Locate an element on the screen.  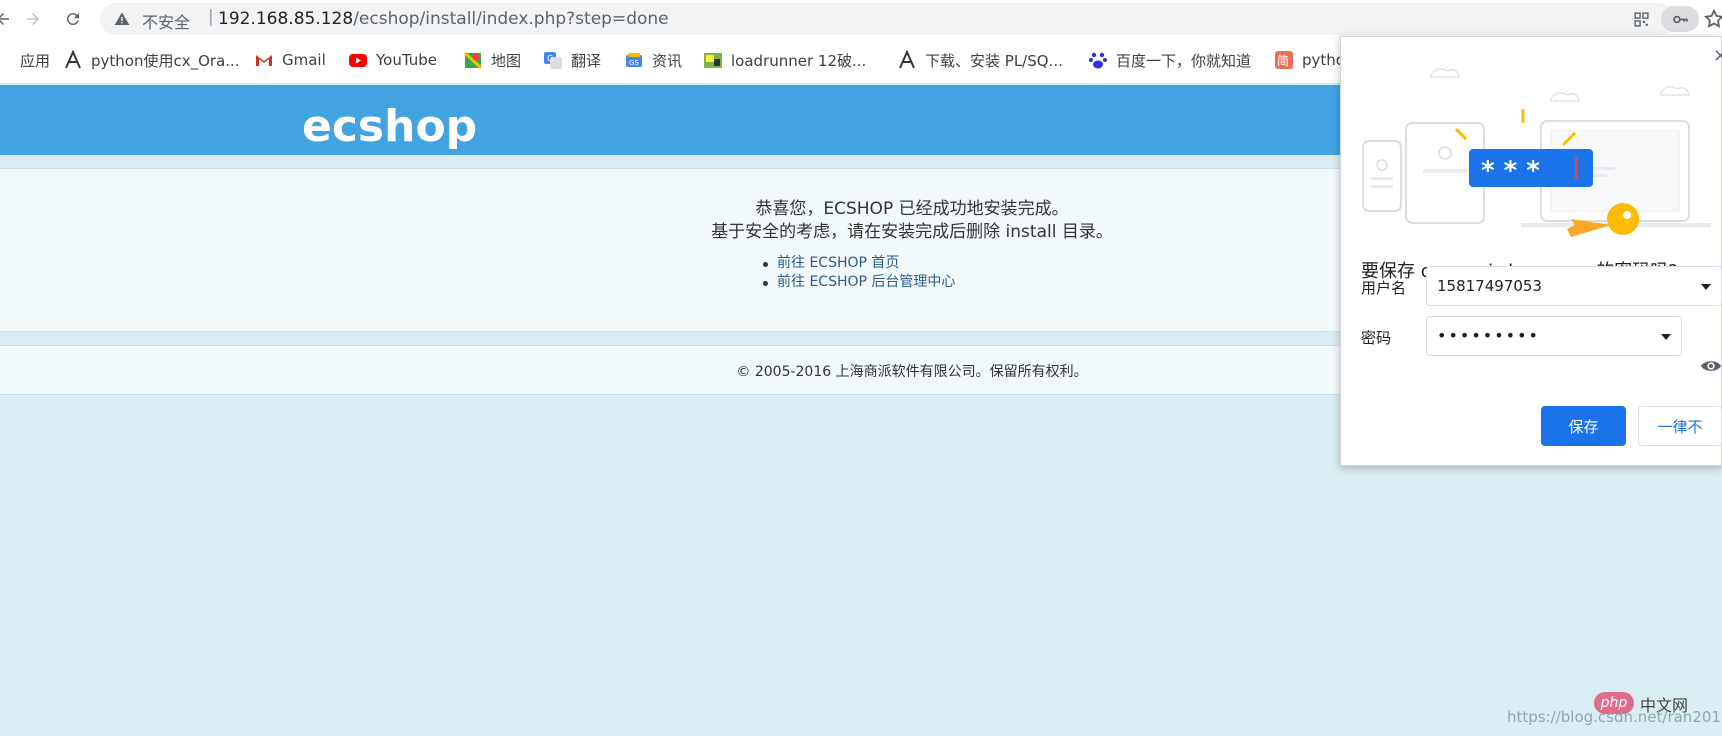
link-ecshop-admin: 前往 ECSHOP 后台管理中心 is located at coordinates (859, 282).